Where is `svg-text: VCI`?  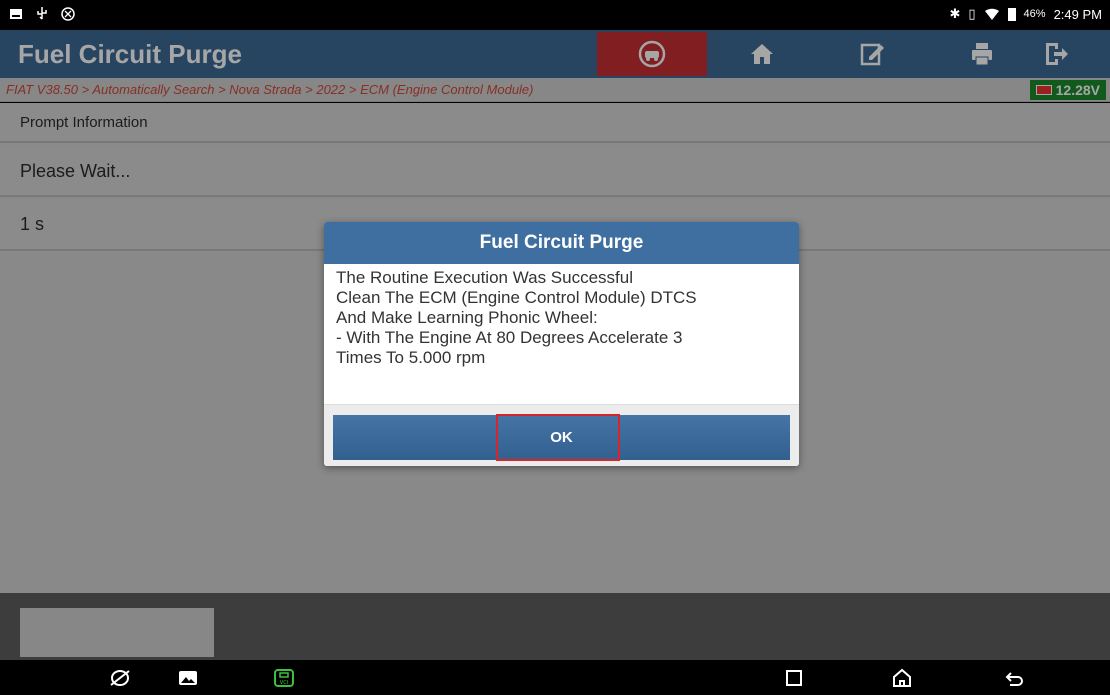 svg-text: VCI is located at coordinates (284, 683).